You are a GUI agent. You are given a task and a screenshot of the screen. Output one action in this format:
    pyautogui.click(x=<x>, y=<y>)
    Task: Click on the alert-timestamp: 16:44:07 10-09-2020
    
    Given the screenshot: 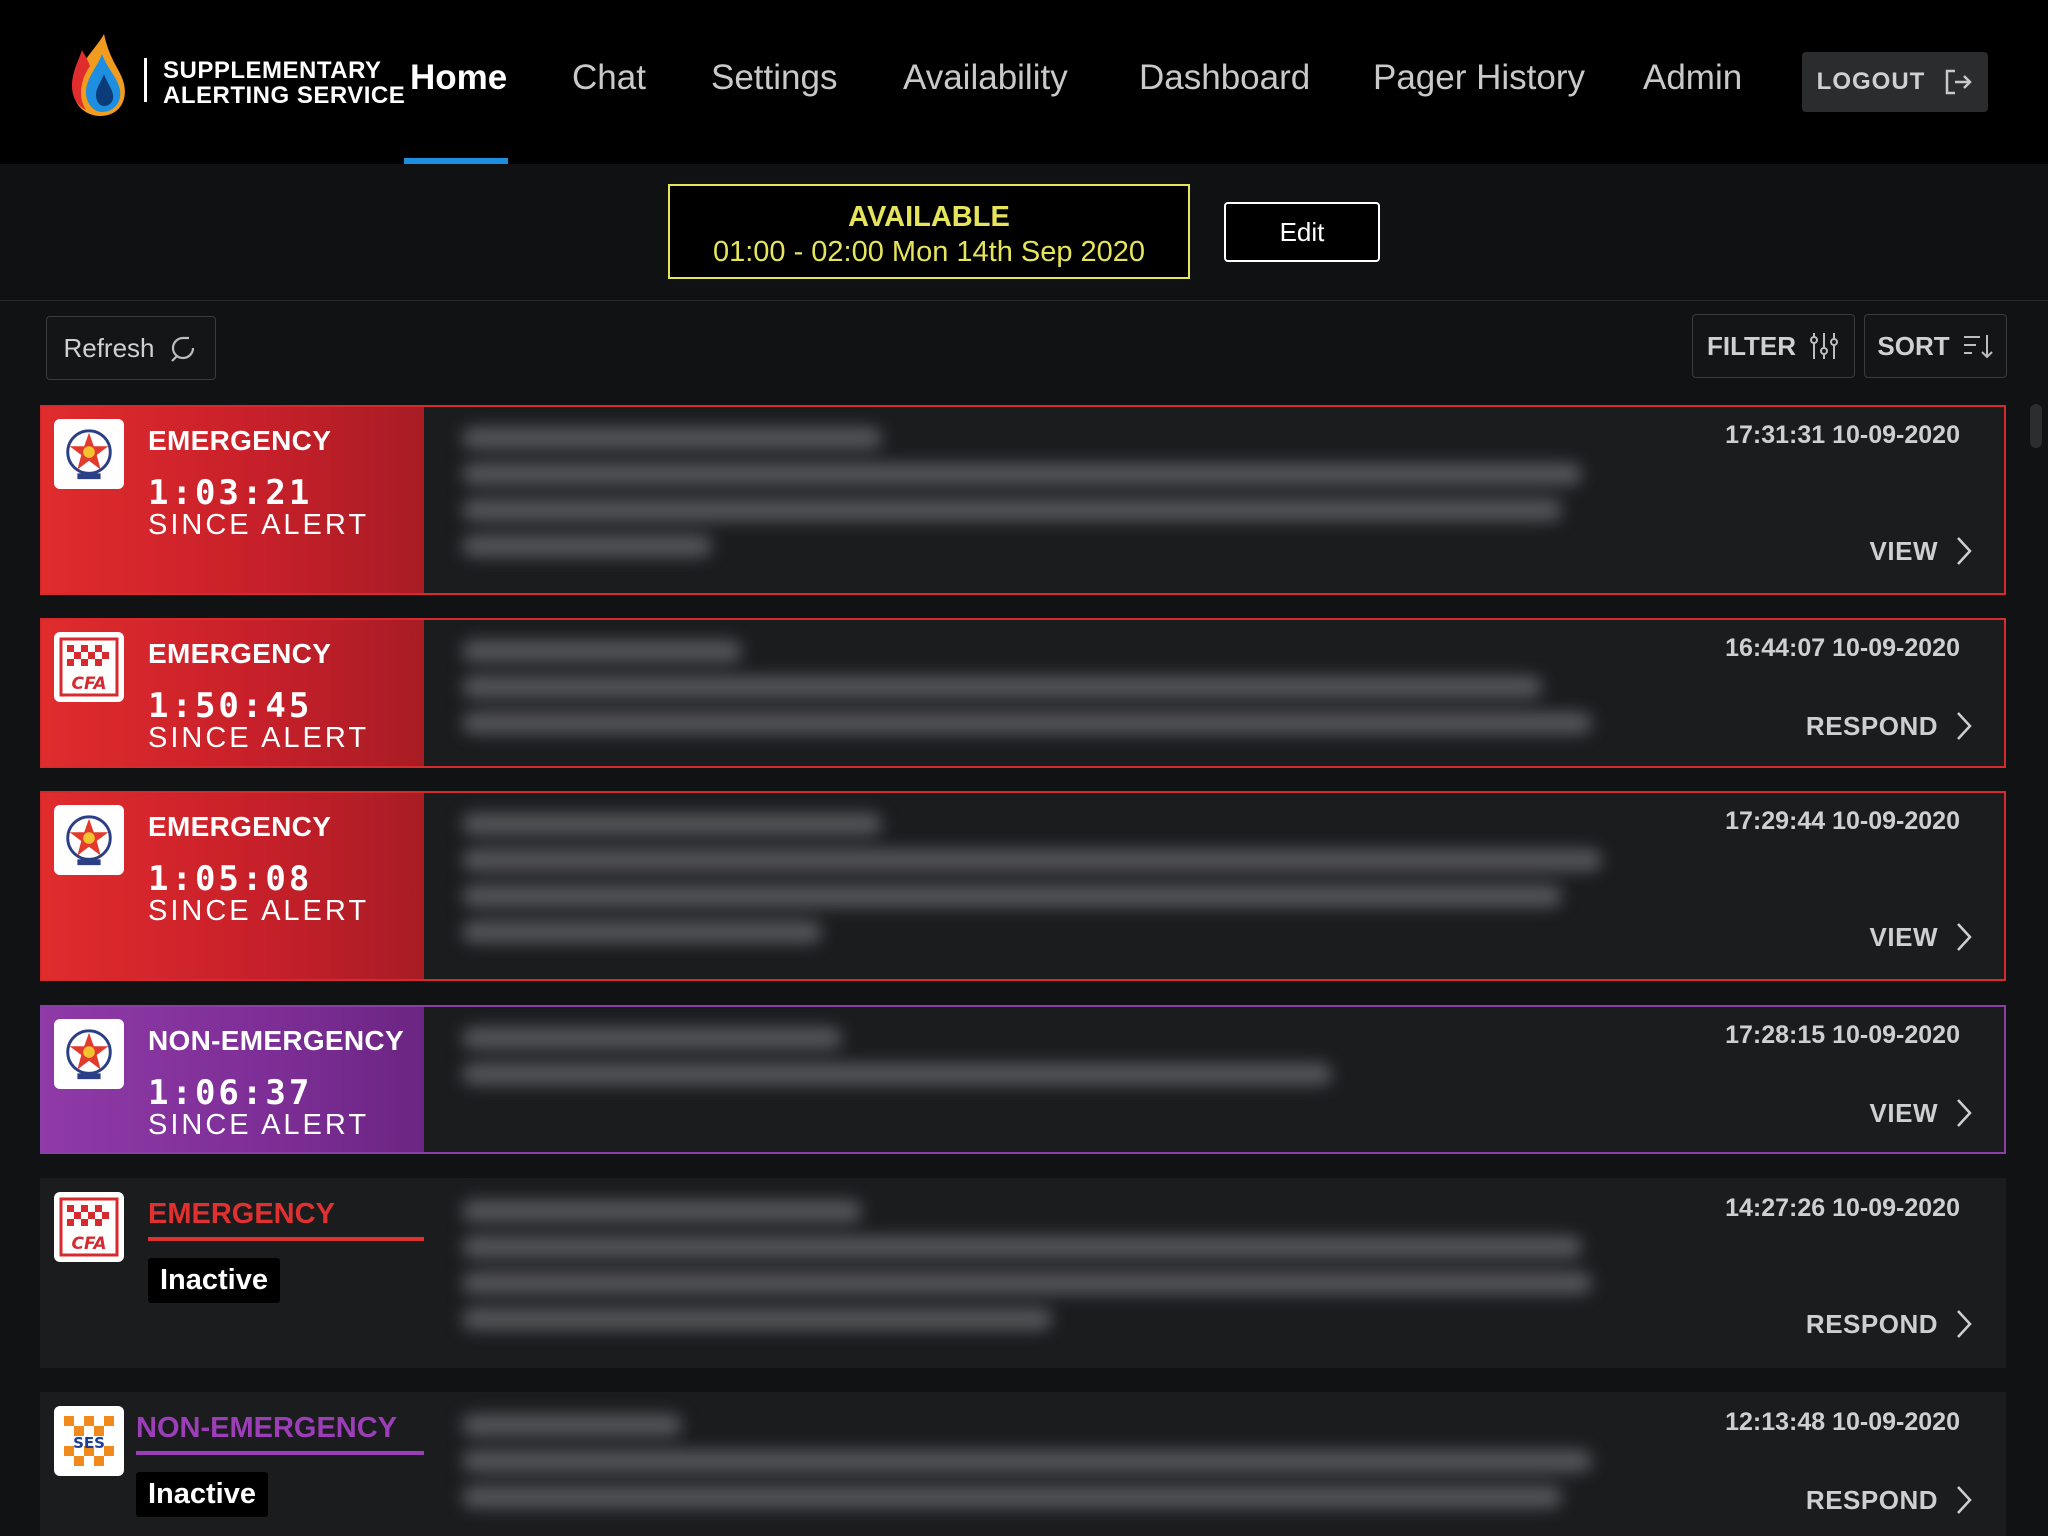 What is the action you would take?
    pyautogui.click(x=1842, y=648)
    